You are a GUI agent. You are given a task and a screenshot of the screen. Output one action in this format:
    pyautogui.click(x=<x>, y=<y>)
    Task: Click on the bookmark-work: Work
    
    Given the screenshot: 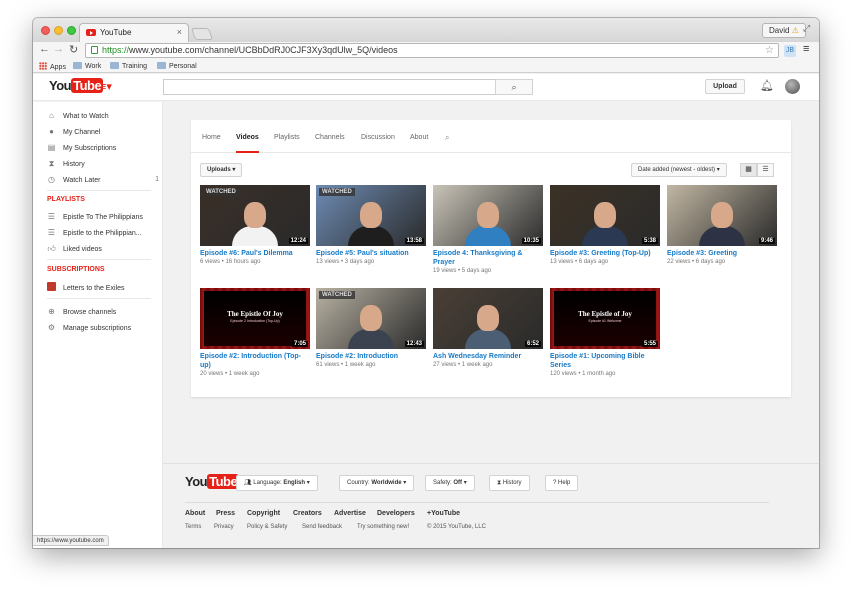 What is the action you would take?
    pyautogui.click(x=87, y=66)
    